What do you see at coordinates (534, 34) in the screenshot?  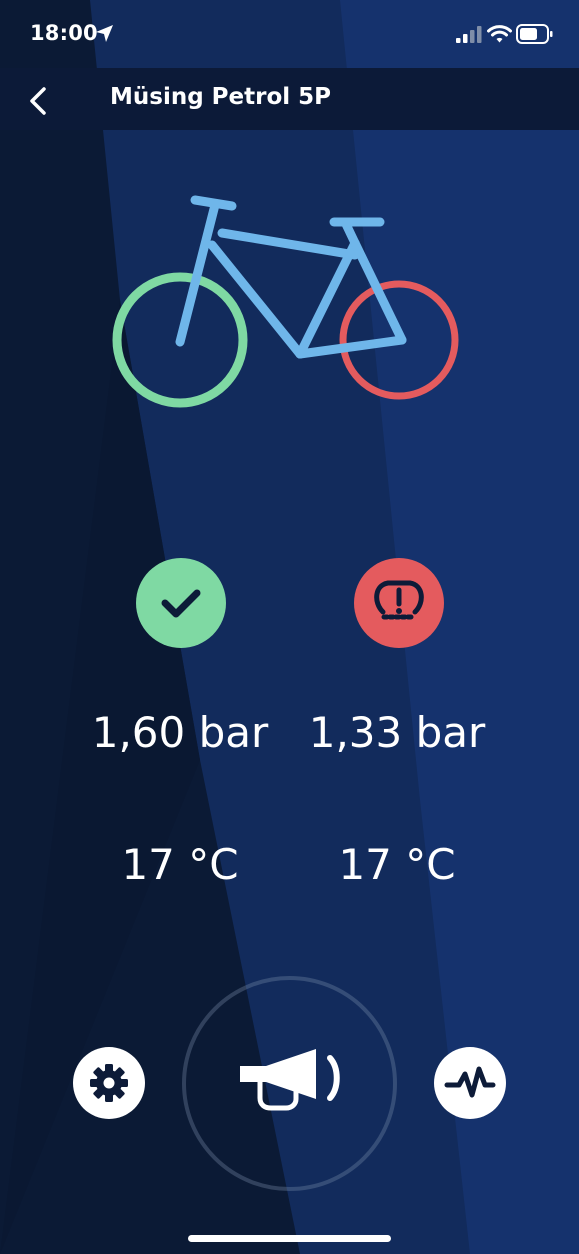 I see `battery-icon` at bounding box center [534, 34].